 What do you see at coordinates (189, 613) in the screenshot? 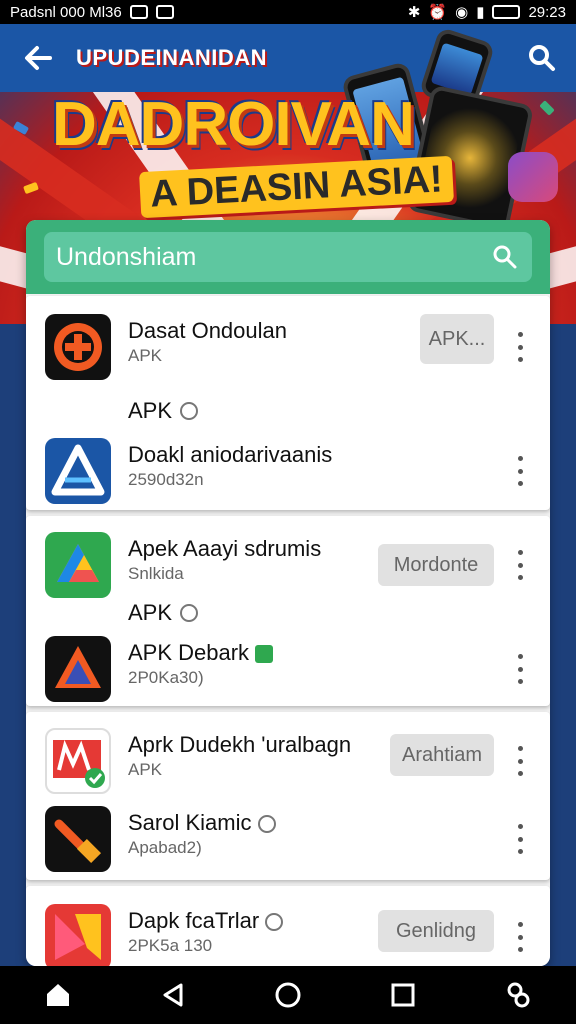
I see `hand-icon` at bounding box center [189, 613].